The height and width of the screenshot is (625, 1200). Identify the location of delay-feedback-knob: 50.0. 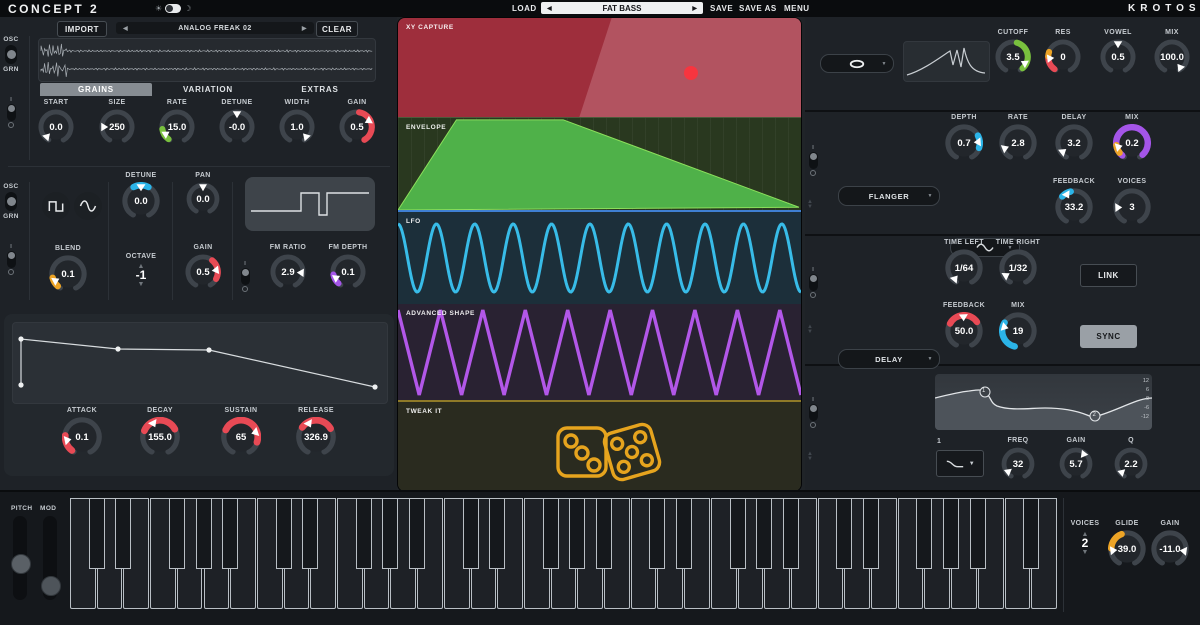
(964, 331).